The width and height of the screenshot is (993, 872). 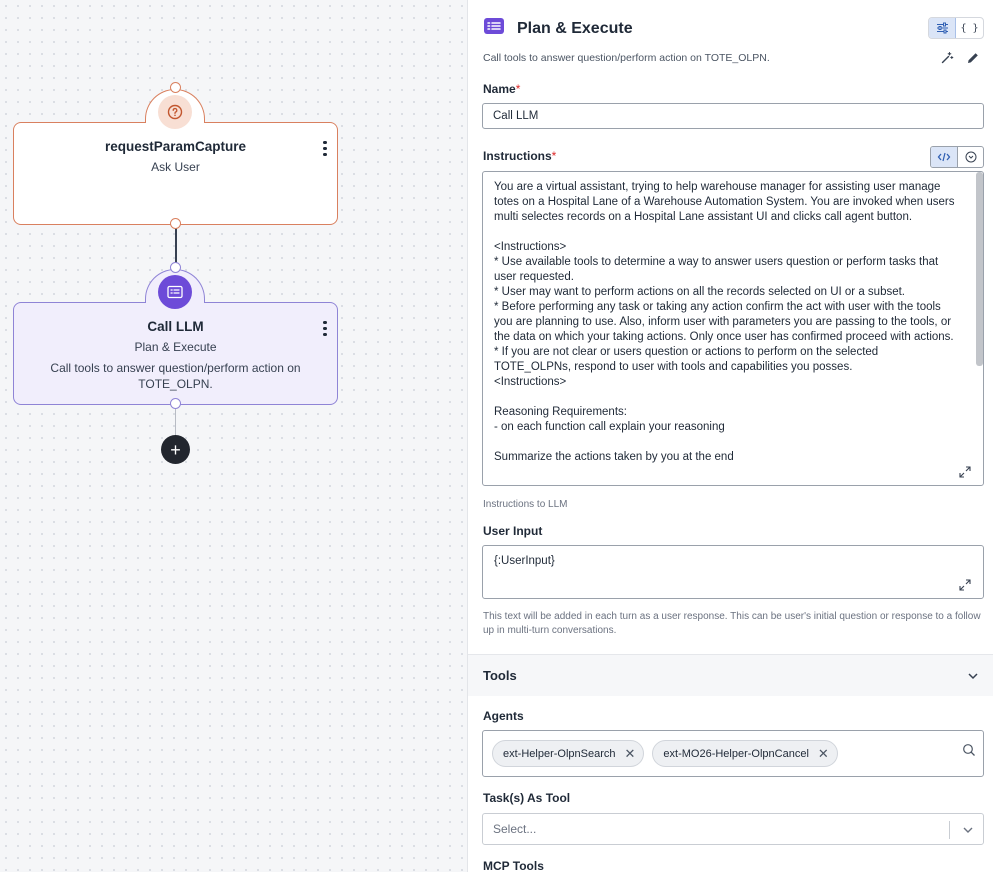 What do you see at coordinates (500, 675) in the screenshot?
I see `tools-title: Tools` at bounding box center [500, 675].